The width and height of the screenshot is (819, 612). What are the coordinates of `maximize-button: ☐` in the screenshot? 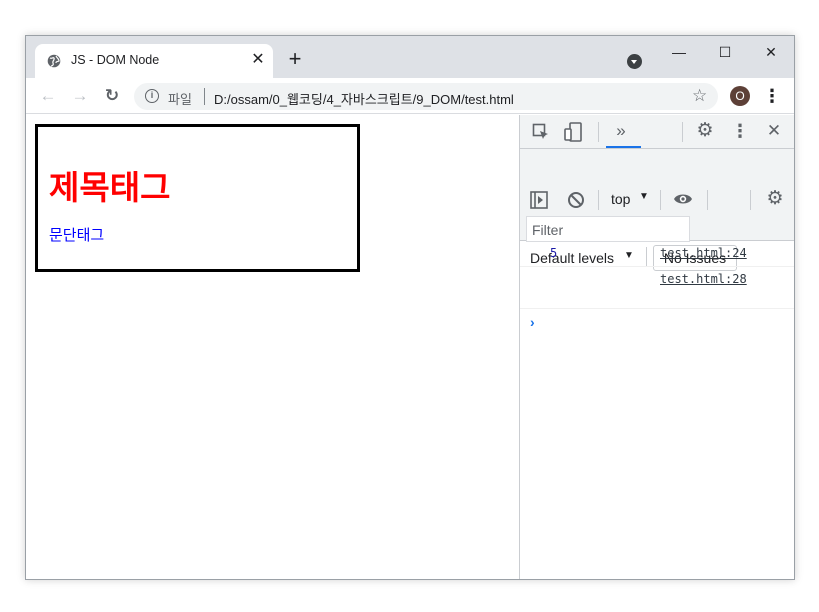 It's located at (725, 52).